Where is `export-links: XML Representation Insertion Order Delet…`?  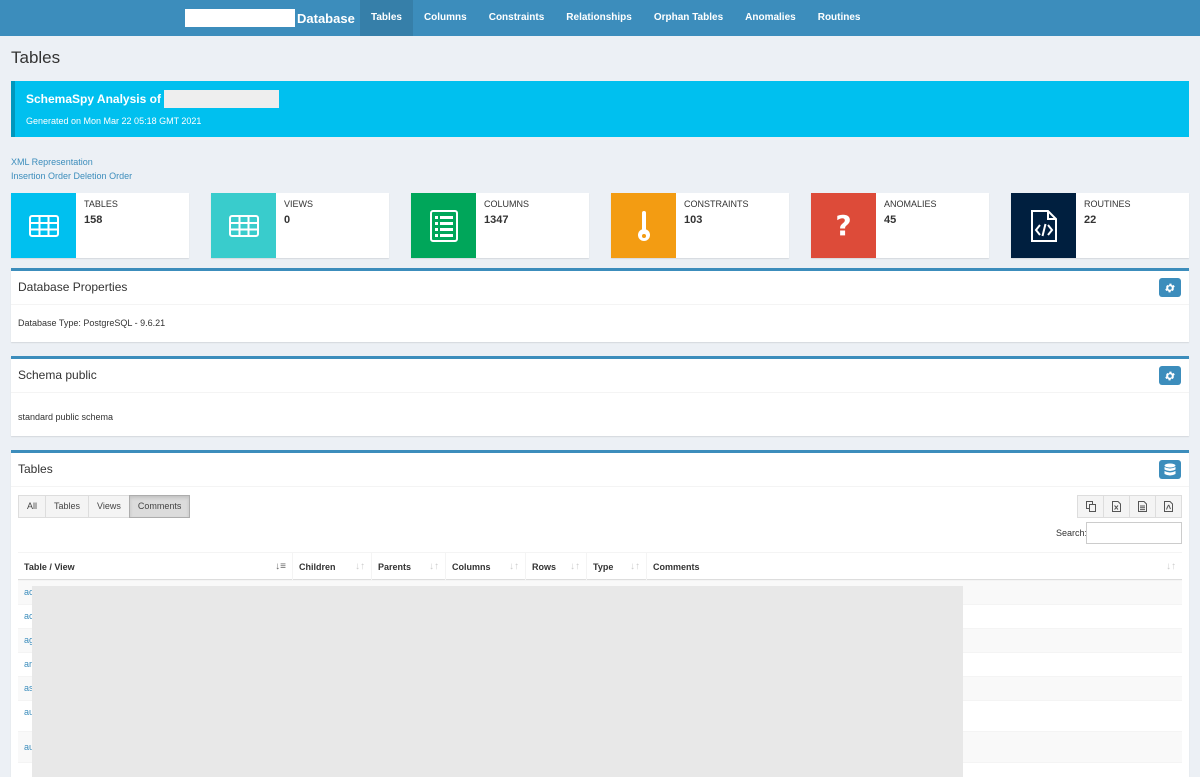
export-links: XML Representation Insertion Order Delet… is located at coordinates (71, 169).